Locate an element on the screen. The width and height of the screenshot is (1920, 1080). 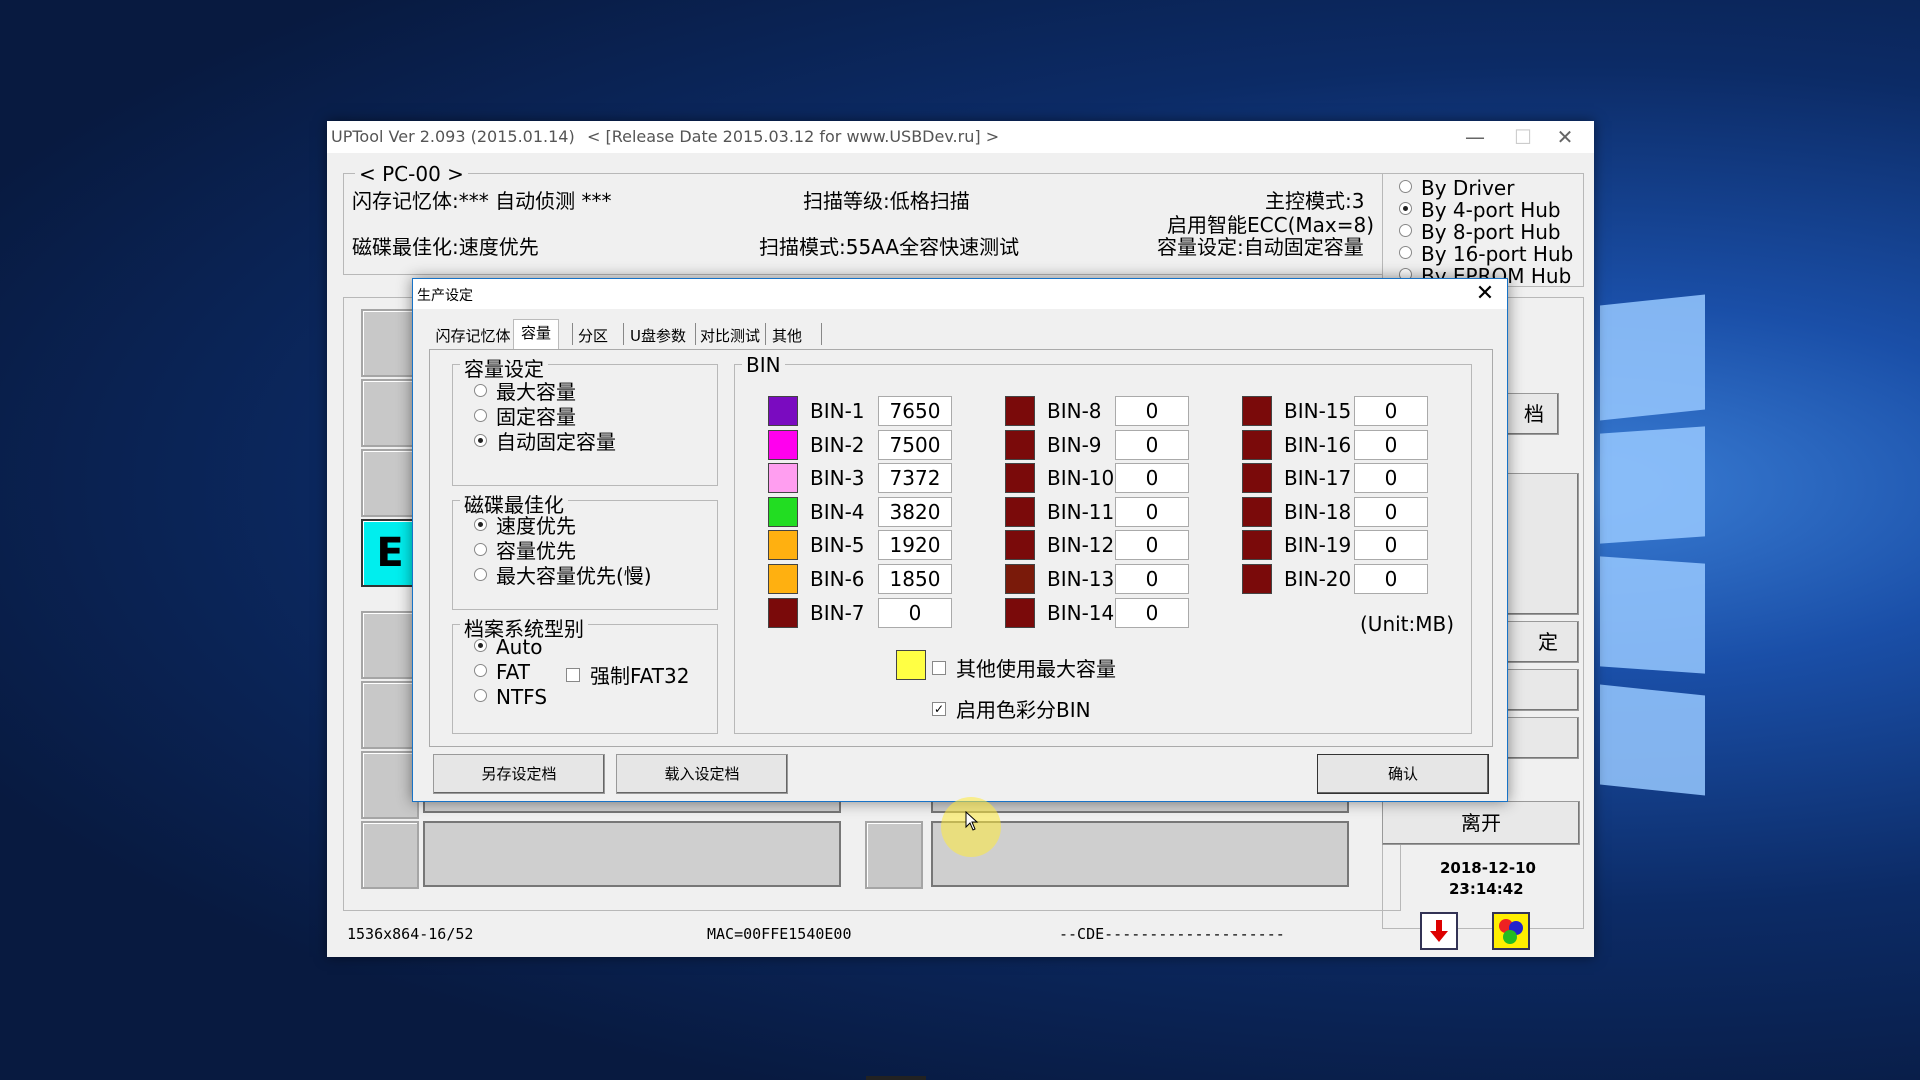
bin-value-input: 3820 is located at coordinates (915, 511).